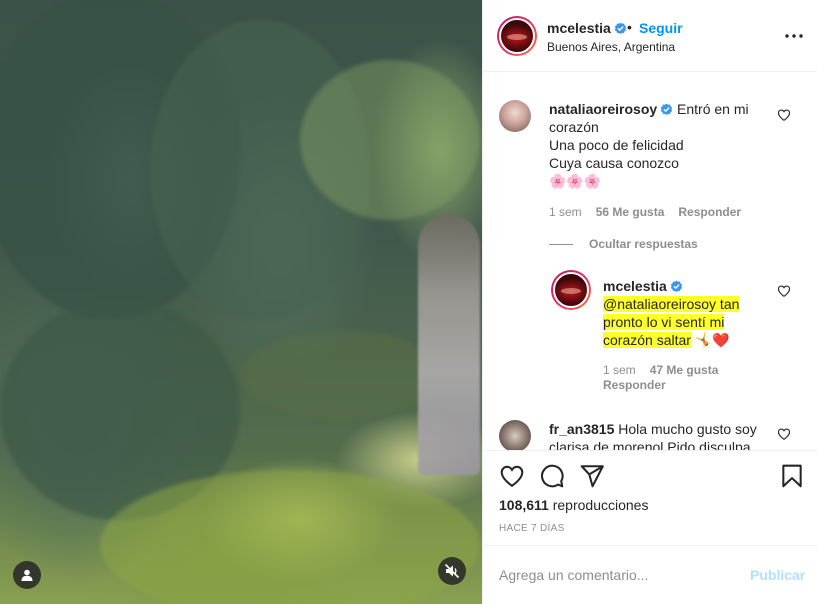 This screenshot has width=817, height=604. Describe the element at coordinates (619, 575) in the screenshot. I see `comment-input` at that location.